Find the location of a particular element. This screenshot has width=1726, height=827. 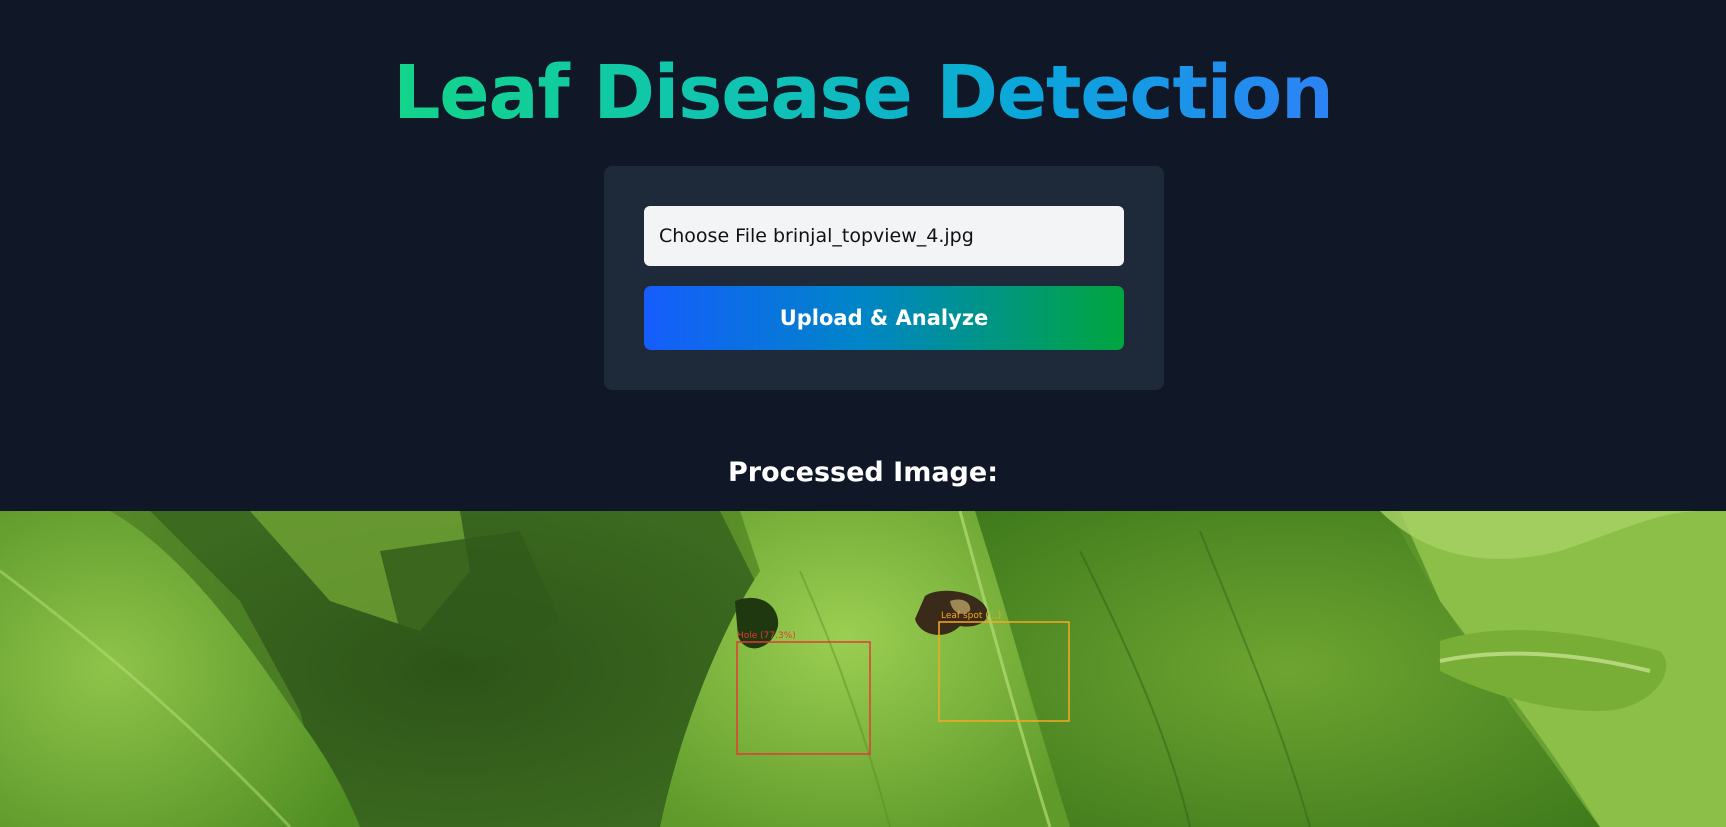

page-title-text: Leaf Disease Detection is located at coordinates (863, 93).